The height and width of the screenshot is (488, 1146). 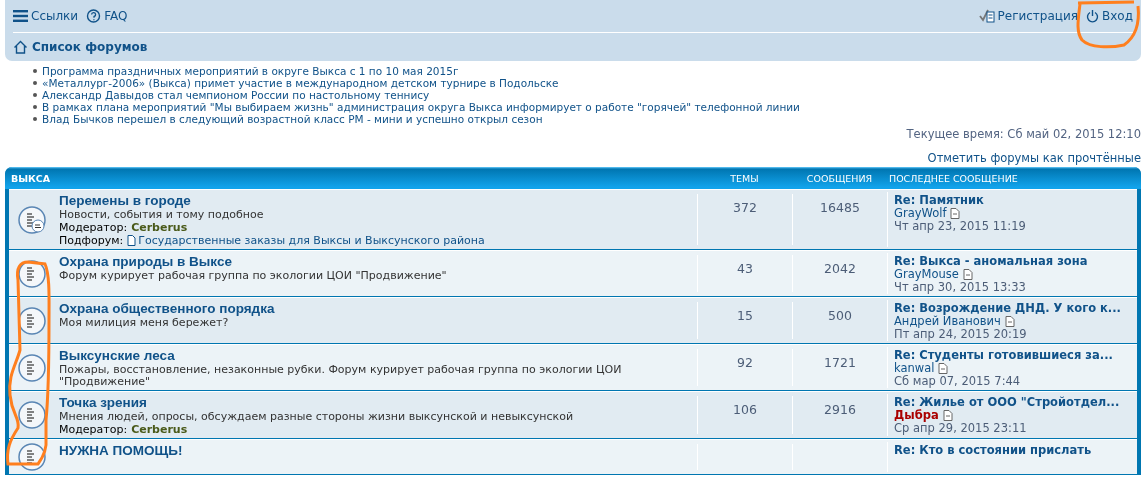 What do you see at coordinates (167, 308) in the screenshot?
I see `forum-title: Охрана общественного порядка` at bounding box center [167, 308].